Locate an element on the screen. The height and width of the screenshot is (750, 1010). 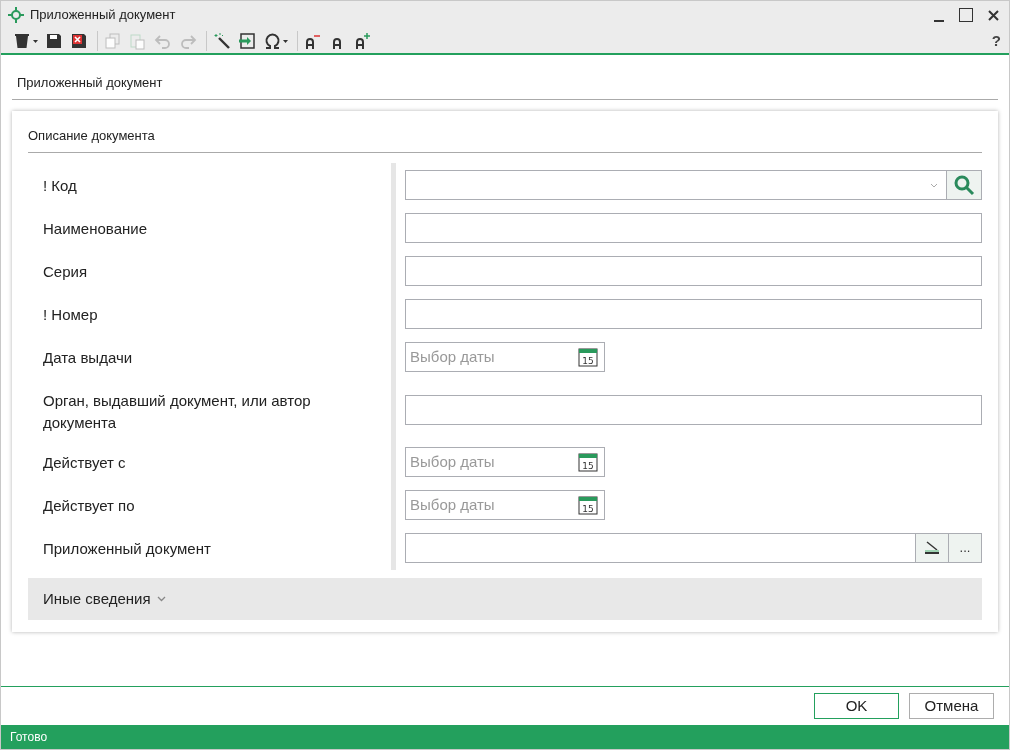
expander-header: Иные сведения is located at coordinates (505, 599).